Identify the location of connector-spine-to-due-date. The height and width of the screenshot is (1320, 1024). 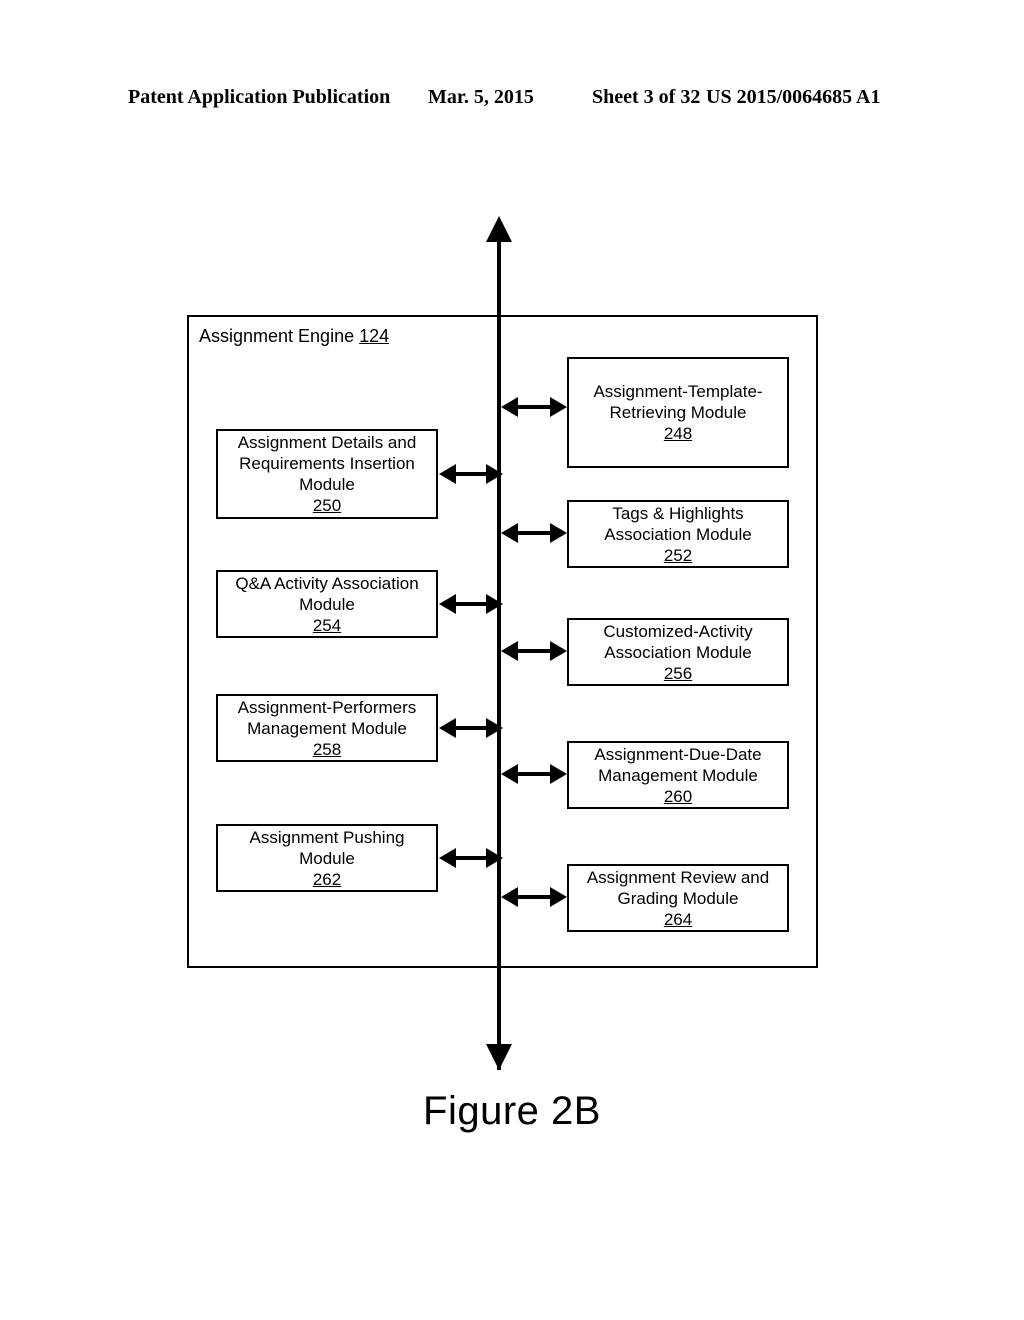
(534, 774).